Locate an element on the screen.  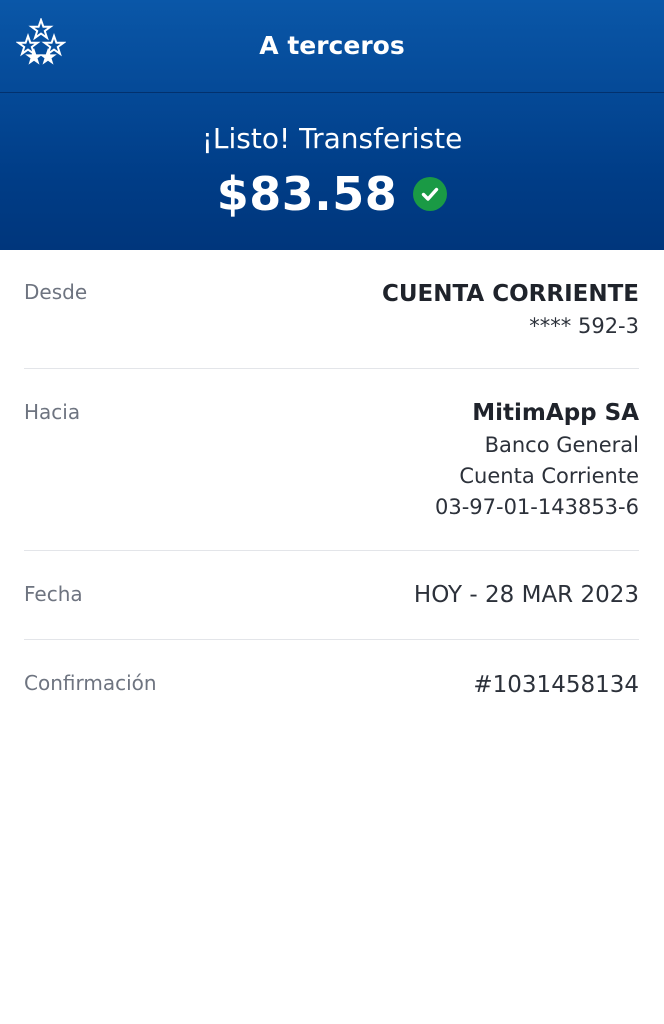
date-value: HOY - 28 MAR 2023 is located at coordinates (526, 595).